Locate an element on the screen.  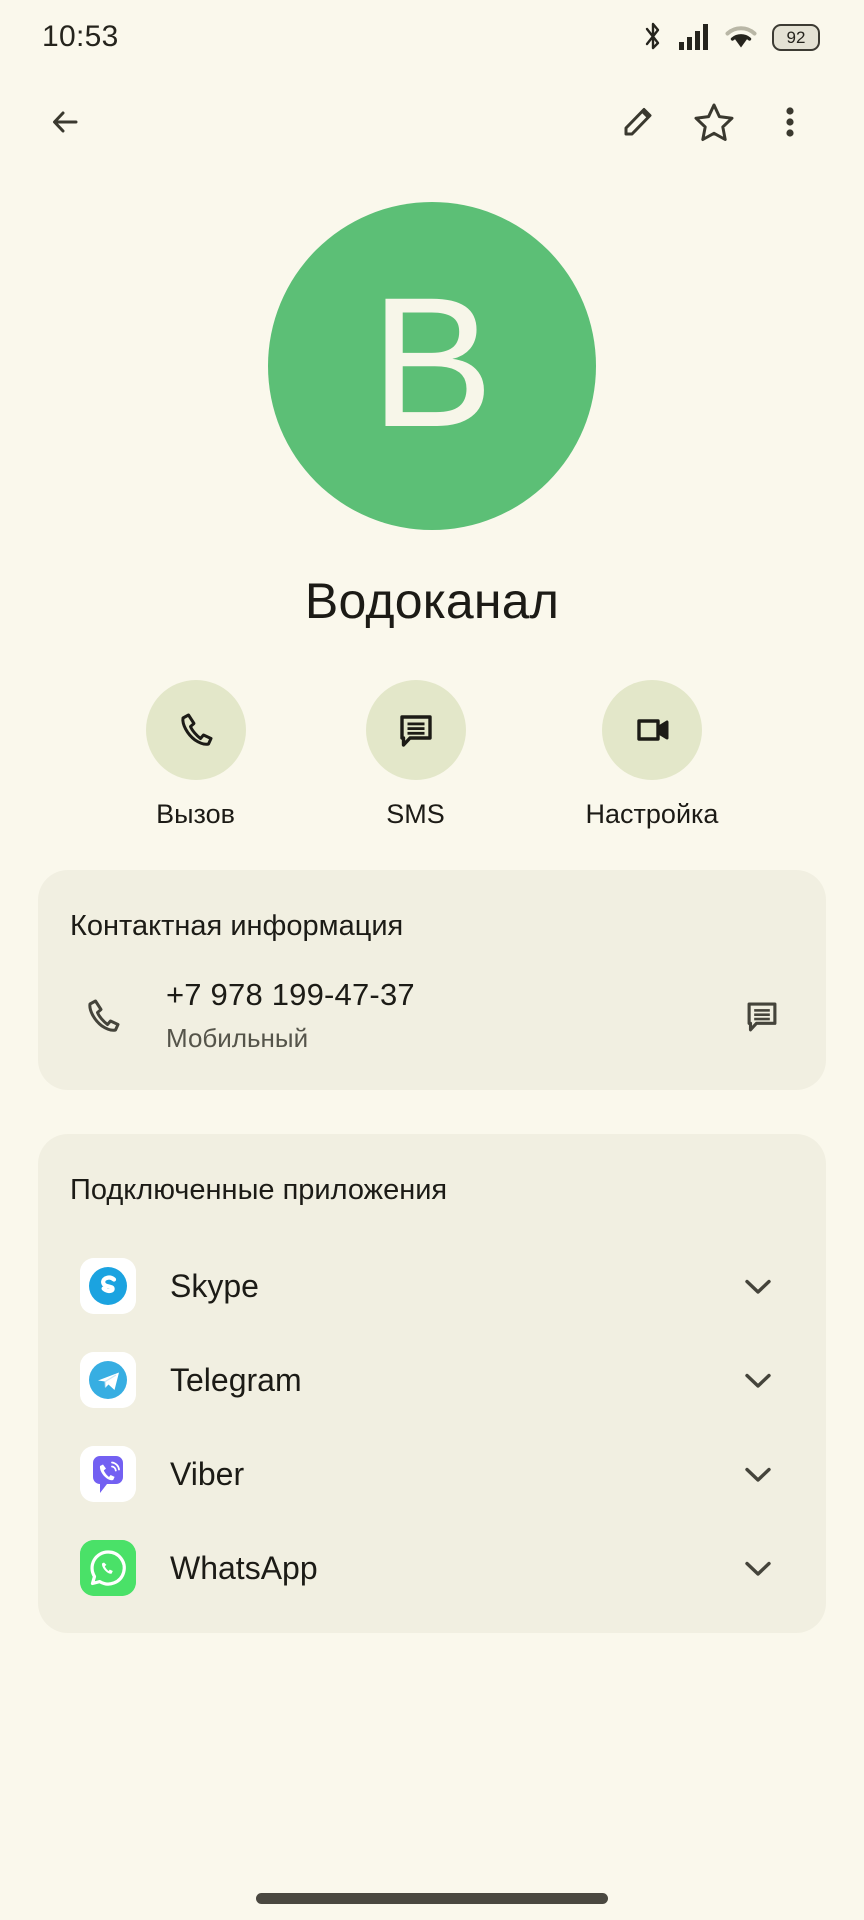
app-label: WhatsApp is located at coordinates (244, 1567).